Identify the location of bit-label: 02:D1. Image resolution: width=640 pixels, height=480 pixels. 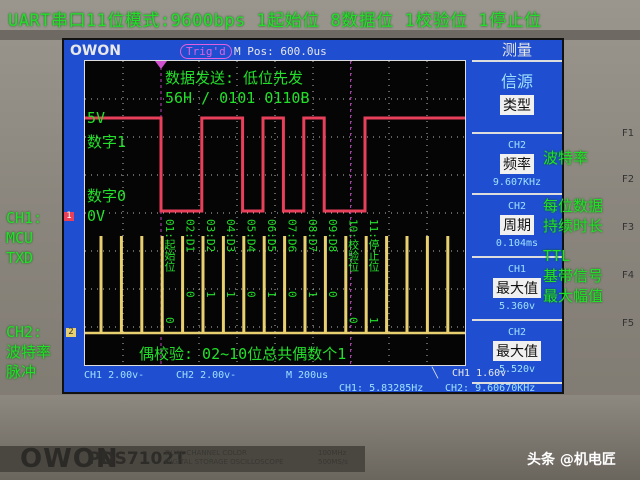
(190, 236).